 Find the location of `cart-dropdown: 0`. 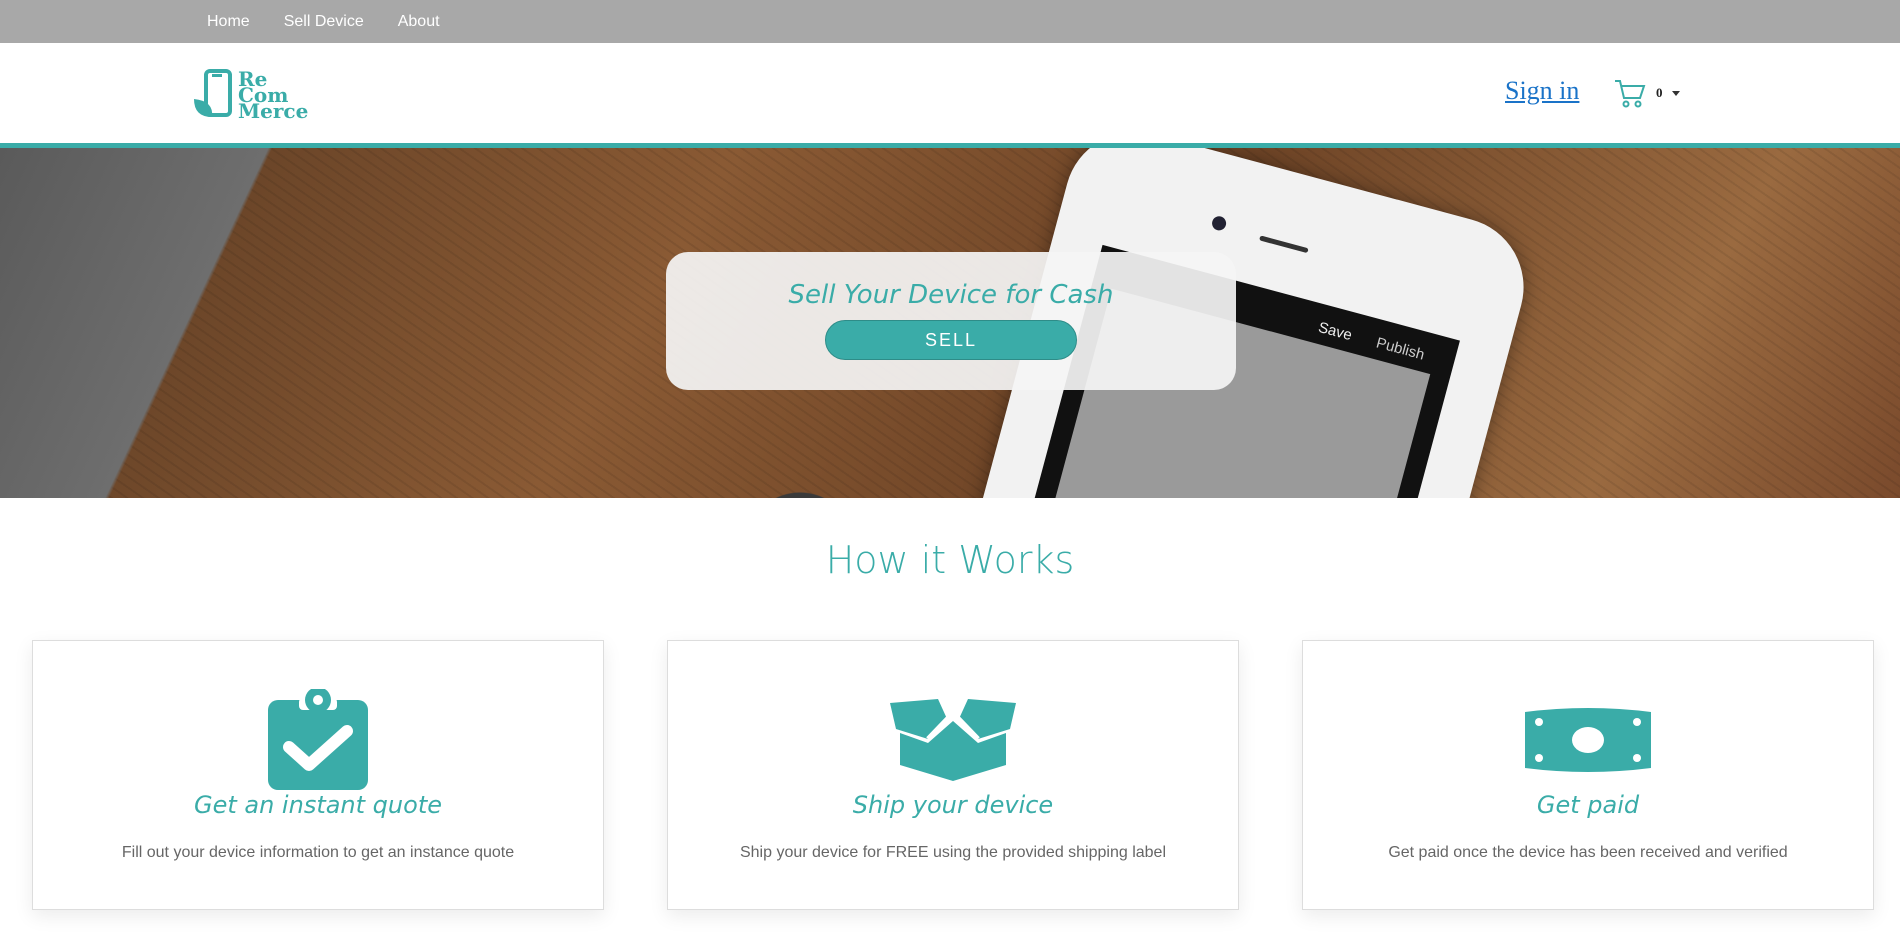

cart-dropdown: 0 is located at coordinates (1647, 93).